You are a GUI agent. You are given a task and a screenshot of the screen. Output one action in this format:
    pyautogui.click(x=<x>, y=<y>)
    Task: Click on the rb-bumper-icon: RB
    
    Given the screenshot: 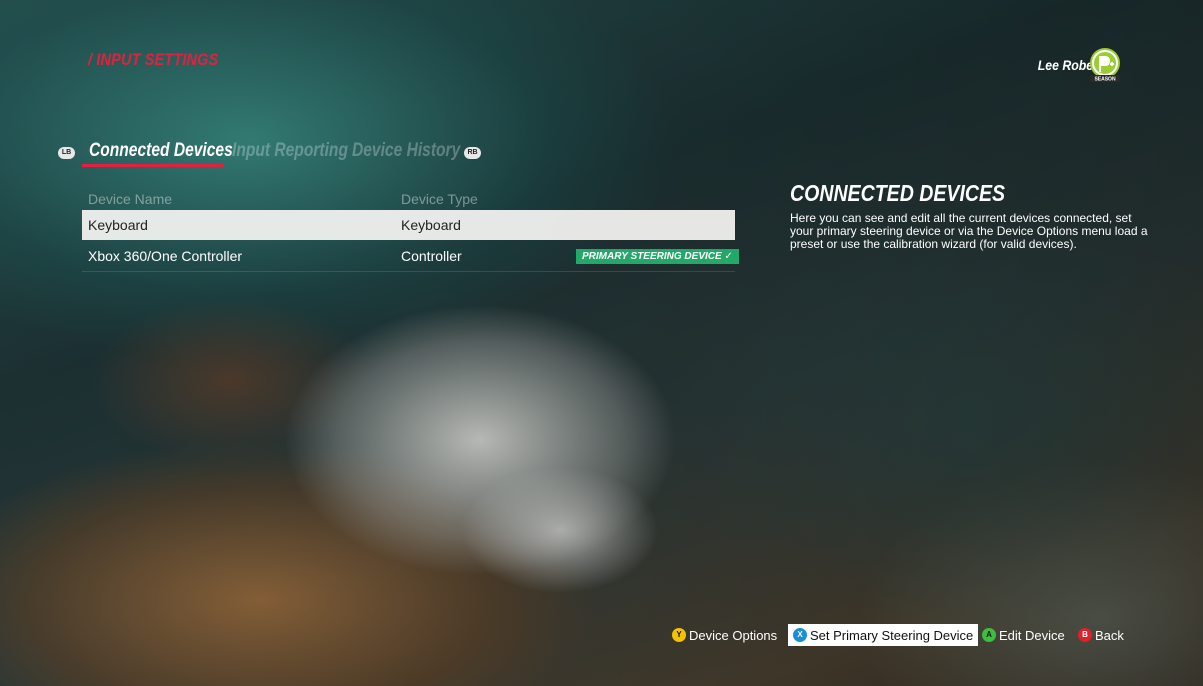 What is the action you would take?
    pyautogui.click(x=472, y=153)
    